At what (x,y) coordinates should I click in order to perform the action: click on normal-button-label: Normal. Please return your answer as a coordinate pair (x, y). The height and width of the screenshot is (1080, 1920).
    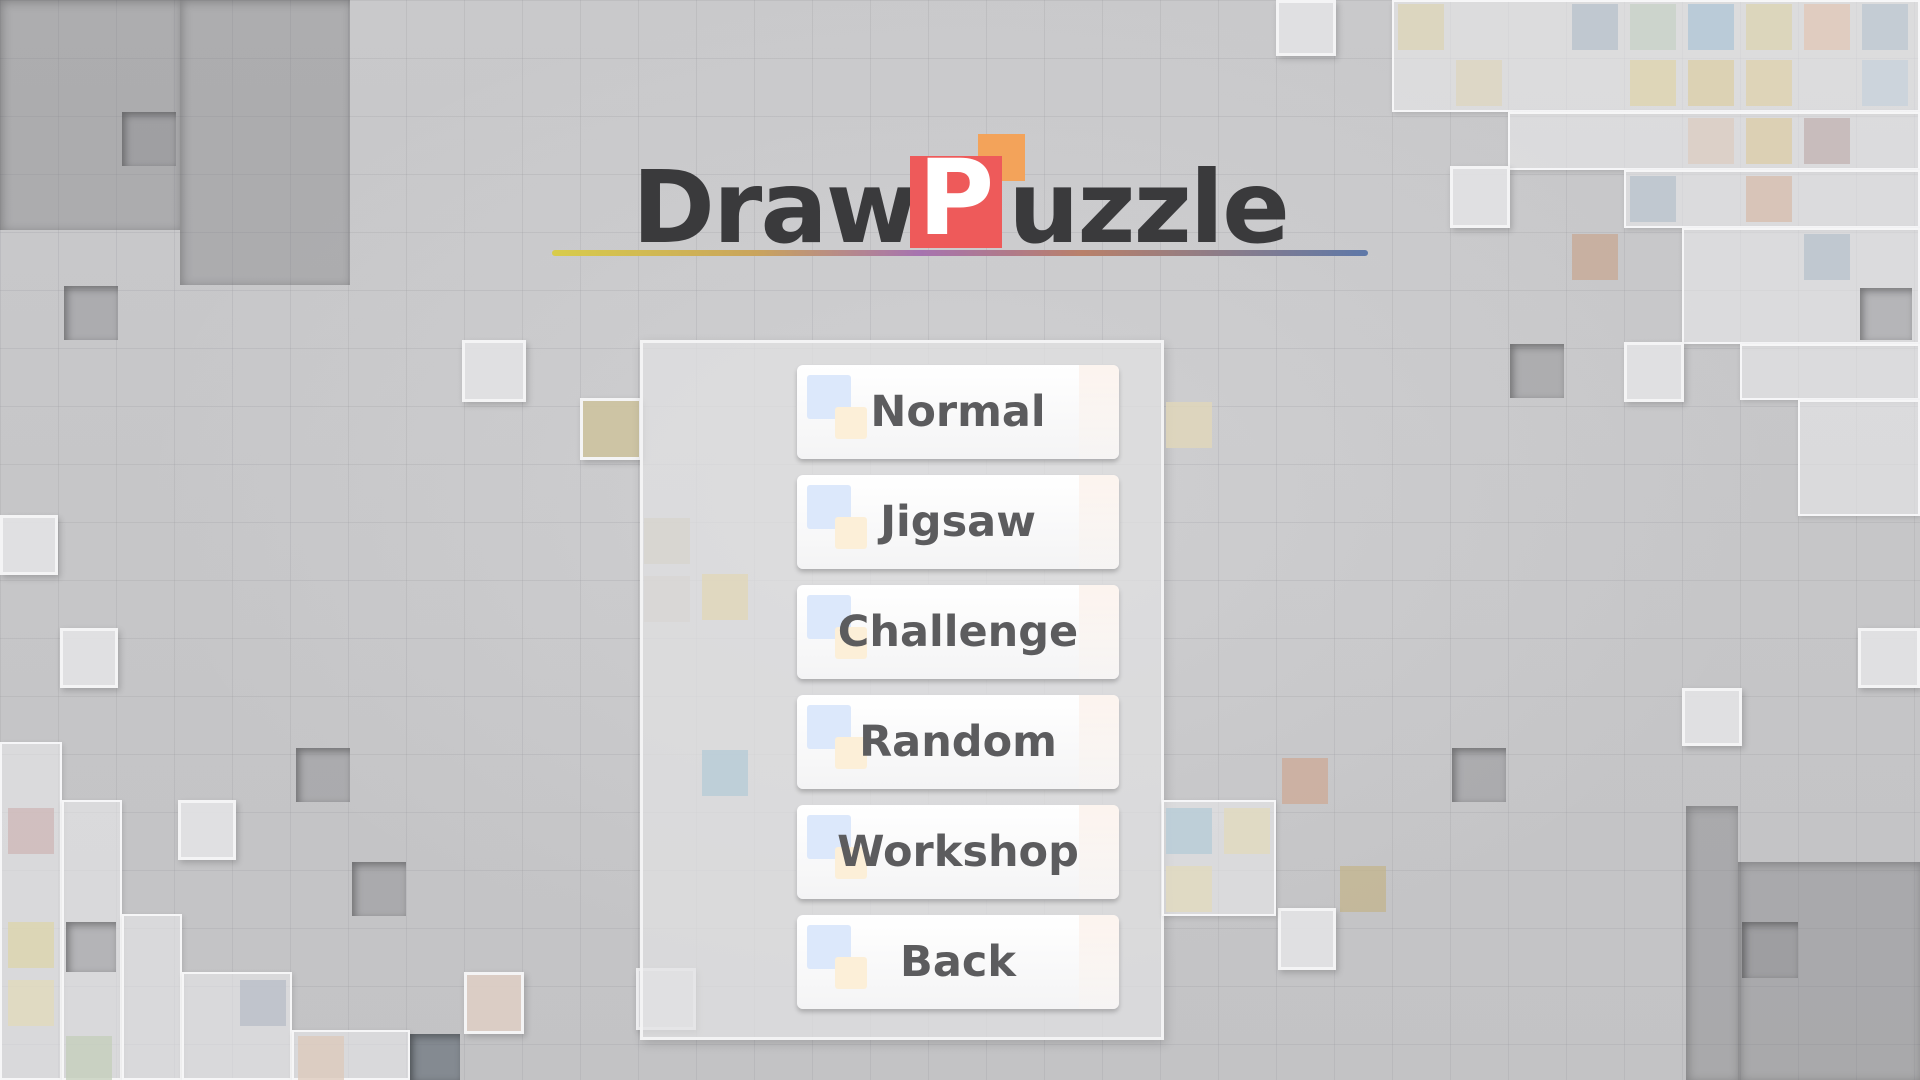
    Looking at the image, I should click on (958, 412).